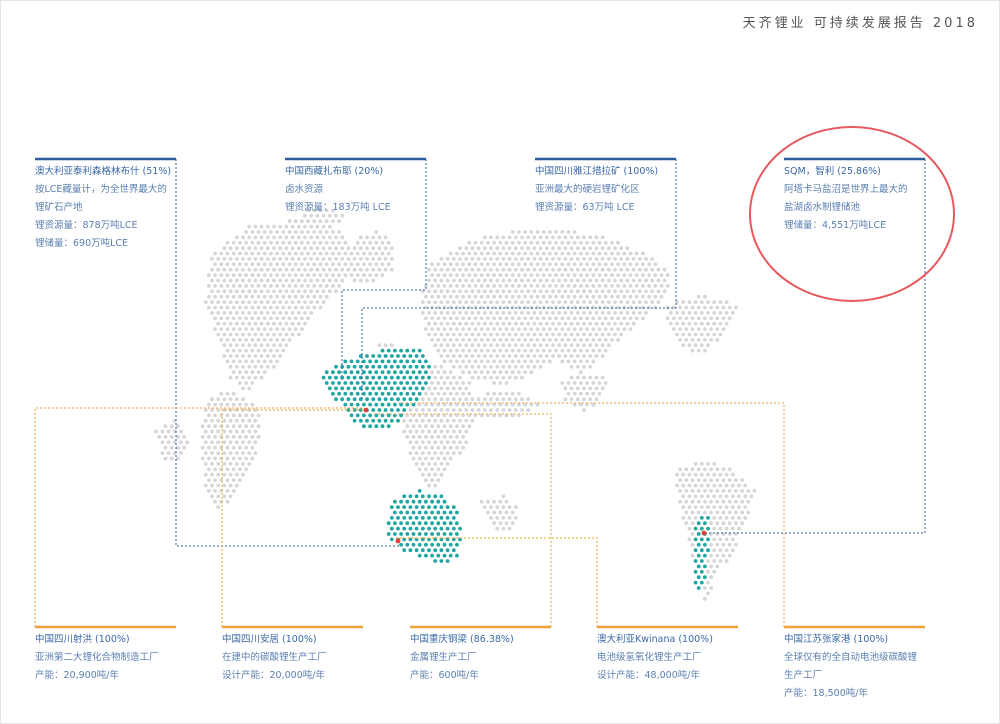 This screenshot has height=724, width=1000. What do you see at coordinates (97, 657) in the screenshot?
I see `card-line: 亚洲第二大锂化合物制造工厂` at bounding box center [97, 657].